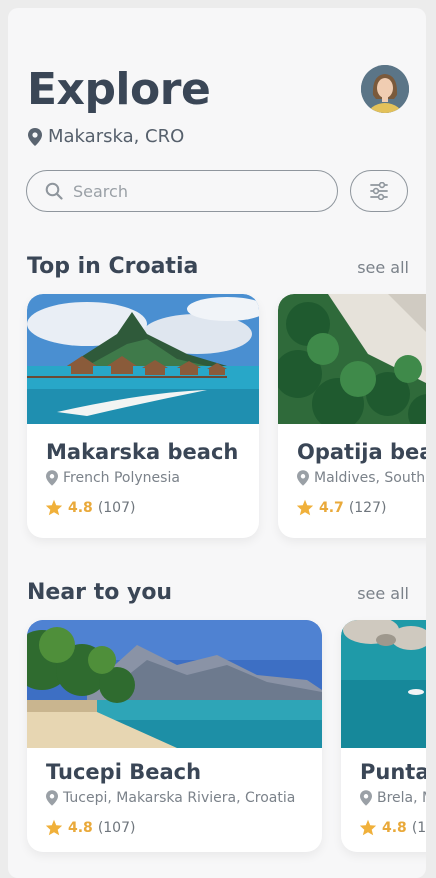 Image resolution: width=436 pixels, height=878 pixels. I want to click on place-location: Tucepi, Makarska Riviera, Croatia, so click(170, 798).